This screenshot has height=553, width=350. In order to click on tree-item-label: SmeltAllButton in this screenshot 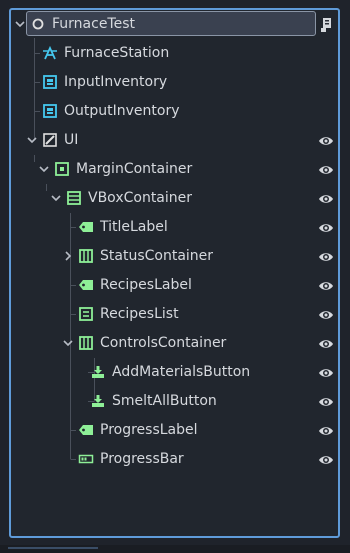, I will do `click(164, 401)`.